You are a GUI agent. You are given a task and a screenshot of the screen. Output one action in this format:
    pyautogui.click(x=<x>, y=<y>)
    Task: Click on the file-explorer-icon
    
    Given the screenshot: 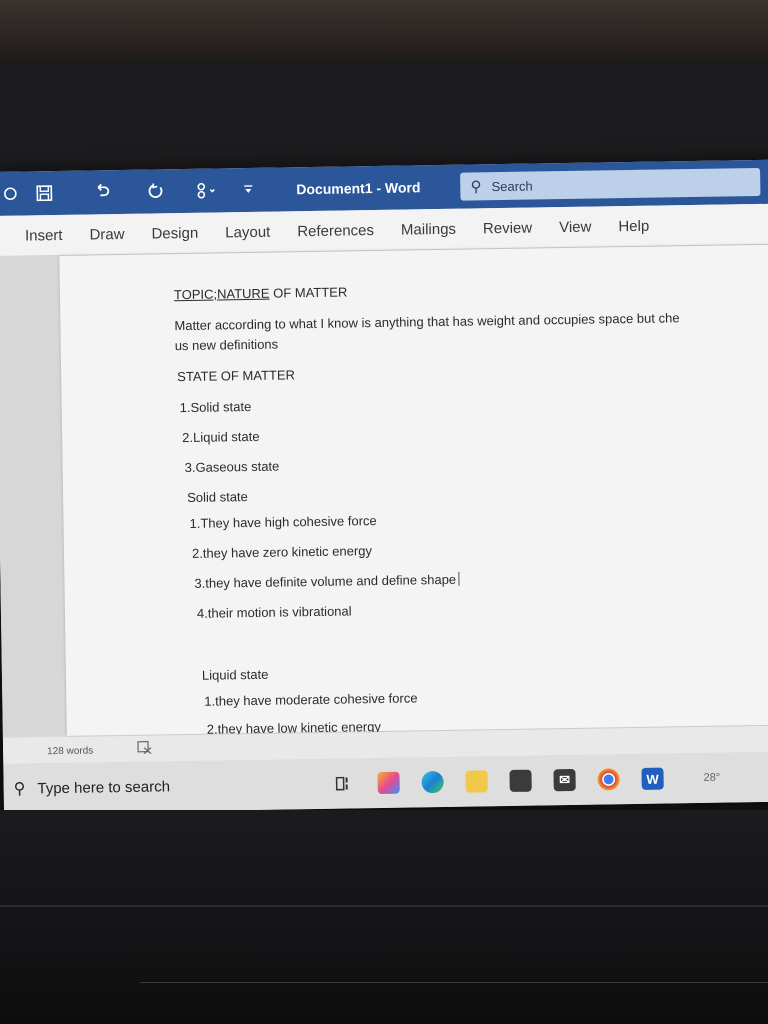 What is the action you would take?
    pyautogui.click(x=476, y=781)
    